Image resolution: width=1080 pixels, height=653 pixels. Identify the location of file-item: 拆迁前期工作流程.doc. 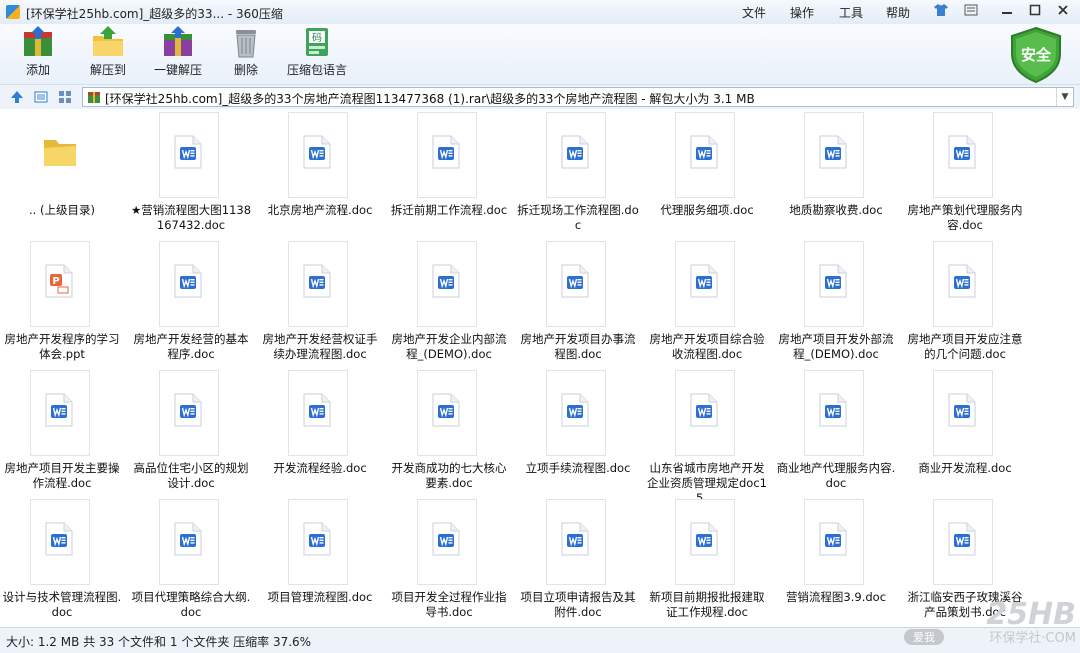
(449, 170).